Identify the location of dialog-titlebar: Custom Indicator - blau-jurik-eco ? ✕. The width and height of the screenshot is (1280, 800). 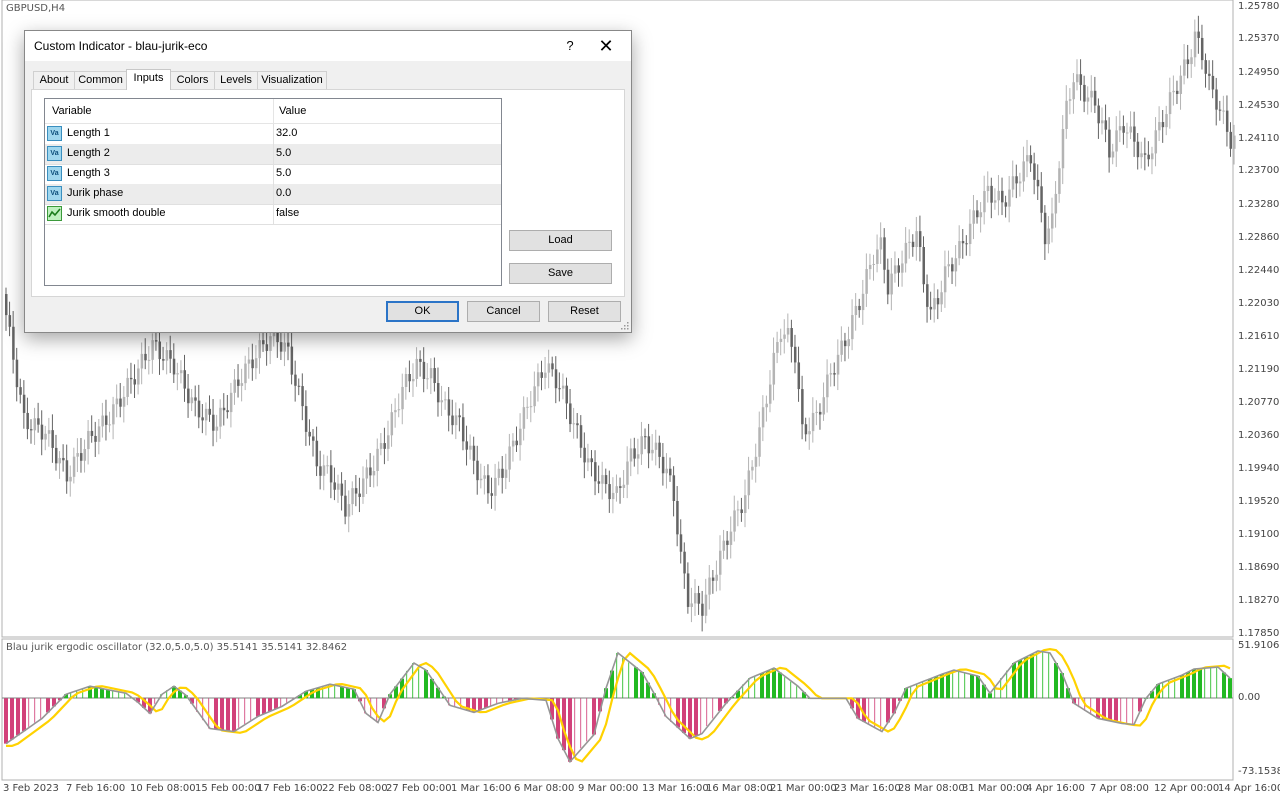
(328, 46).